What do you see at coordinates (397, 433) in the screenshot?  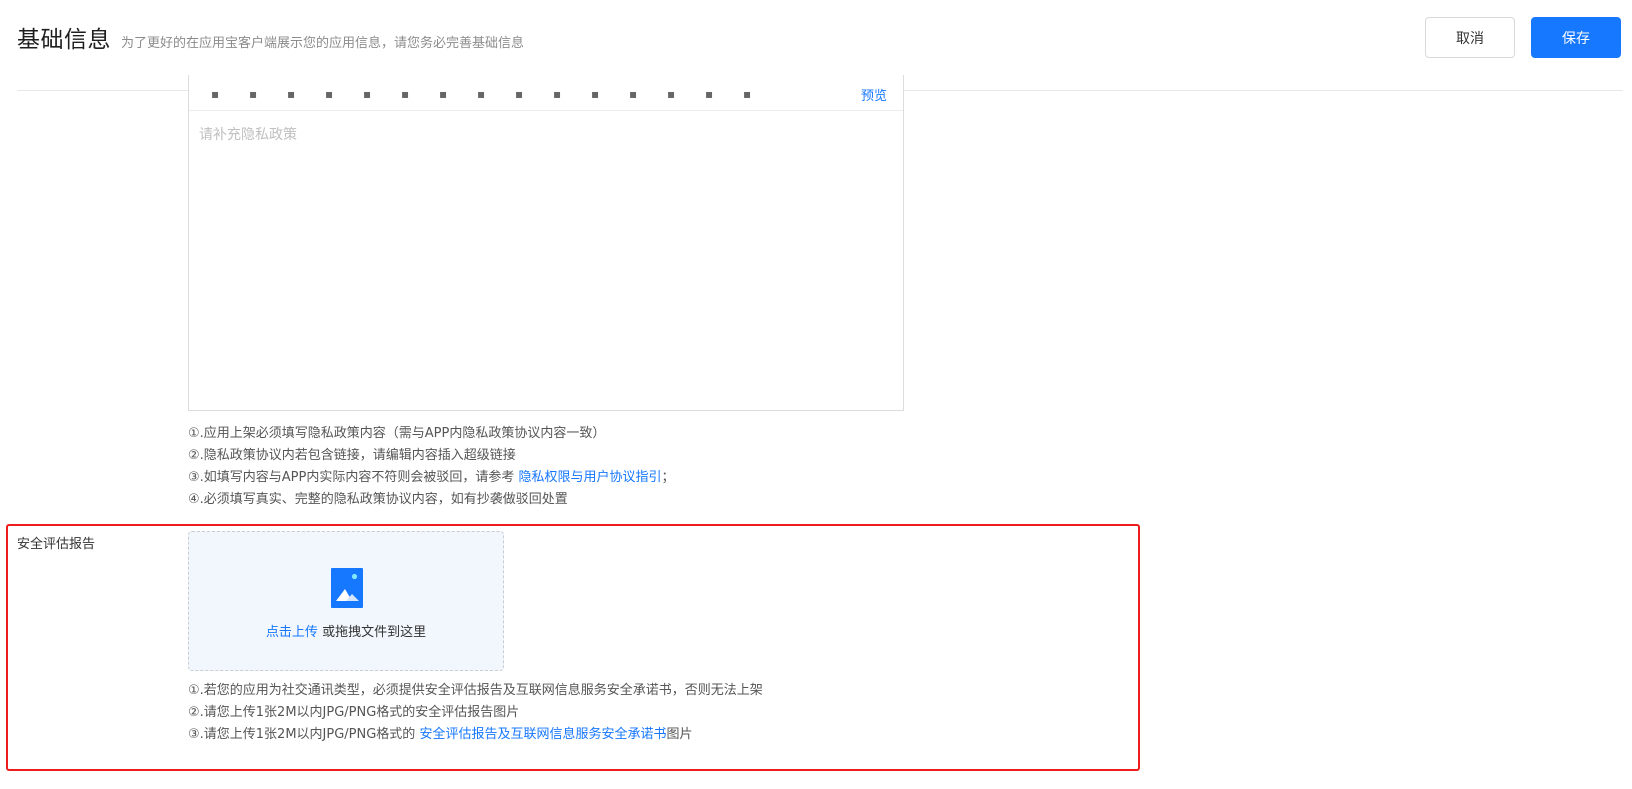 I see `privacy-note-1: ①.应用上架必须填写隐私政策内容（需与APP内隐私政策协议内容一致）` at bounding box center [397, 433].